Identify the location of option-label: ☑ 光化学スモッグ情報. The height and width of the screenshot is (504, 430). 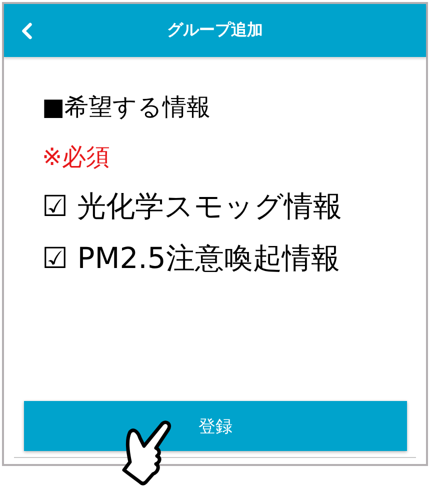
(193, 206).